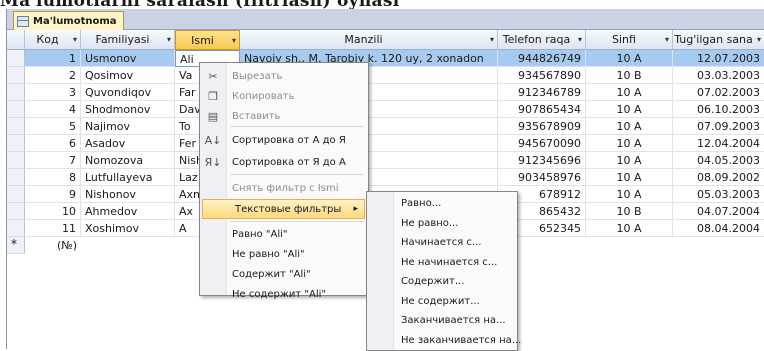 Image resolution: width=764 pixels, height=351 pixels. What do you see at coordinates (718, 143) in the screenshot?
I see `cell-tugilgan-sana: 12.04.2004` at bounding box center [718, 143].